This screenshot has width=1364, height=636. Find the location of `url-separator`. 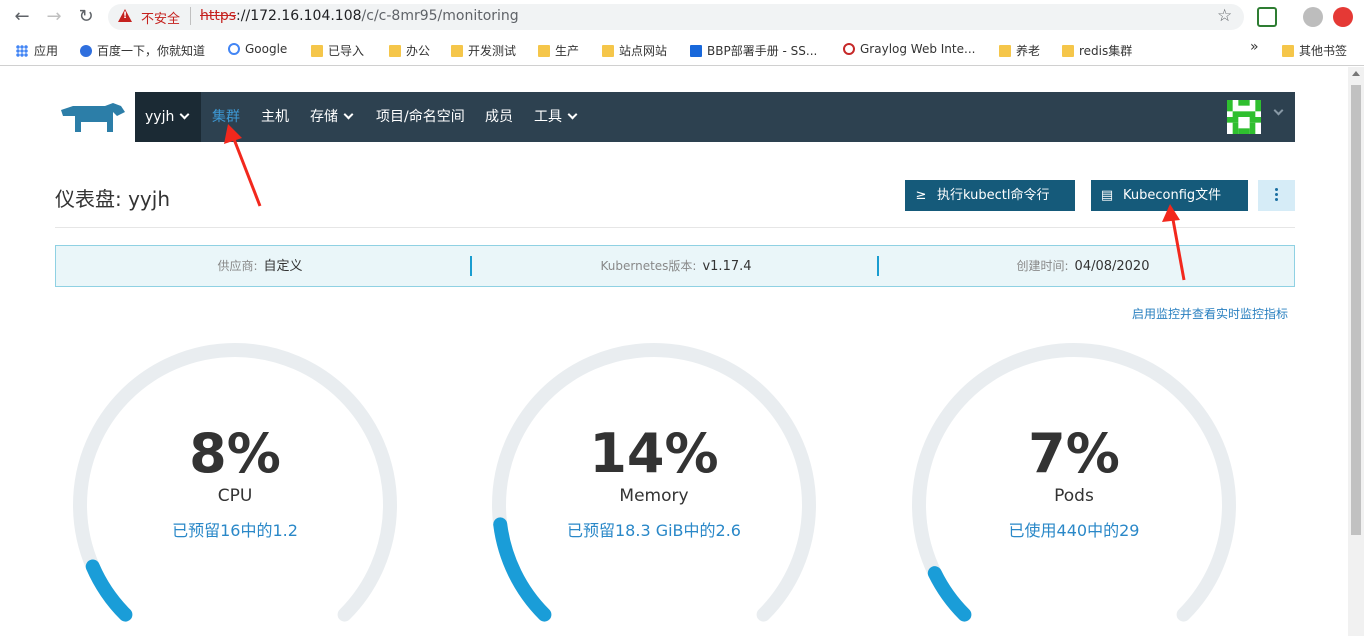

url-separator is located at coordinates (190, 16).